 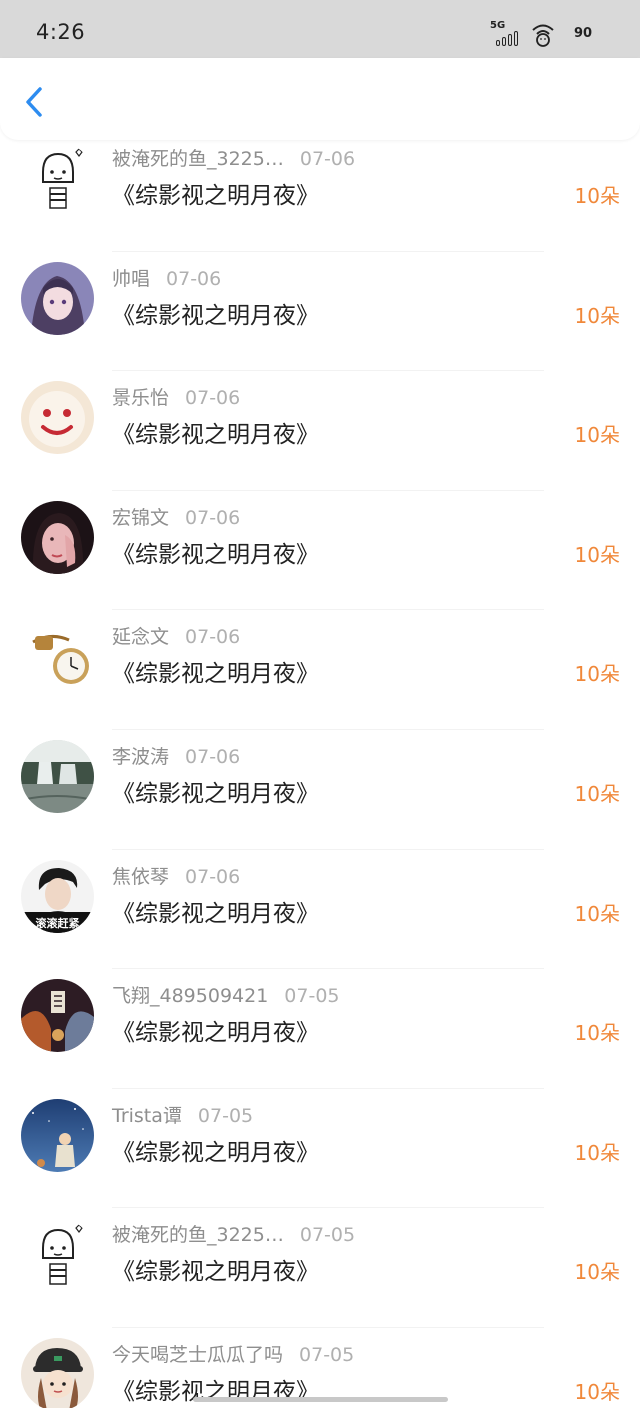 What do you see at coordinates (176, 875) in the screenshot?
I see `item-meta: 焦依琴 07-06` at bounding box center [176, 875].